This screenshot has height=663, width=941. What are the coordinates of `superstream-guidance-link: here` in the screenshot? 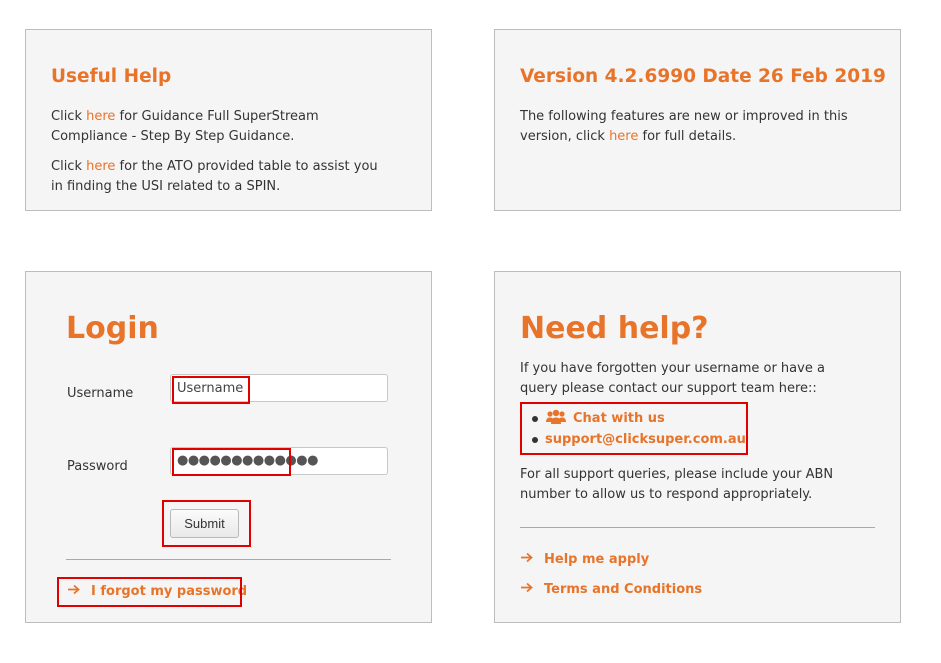 It's located at (100, 116).